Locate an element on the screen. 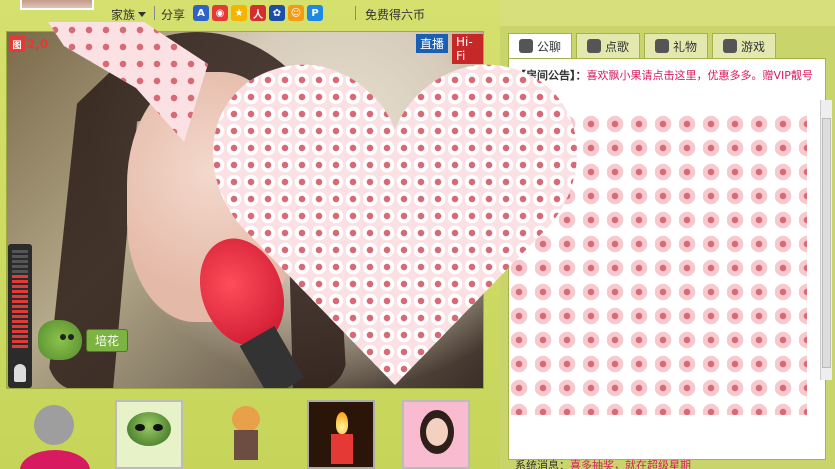 The height and width of the screenshot is (469, 835). user-avatar-candle is located at coordinates (341, 434).